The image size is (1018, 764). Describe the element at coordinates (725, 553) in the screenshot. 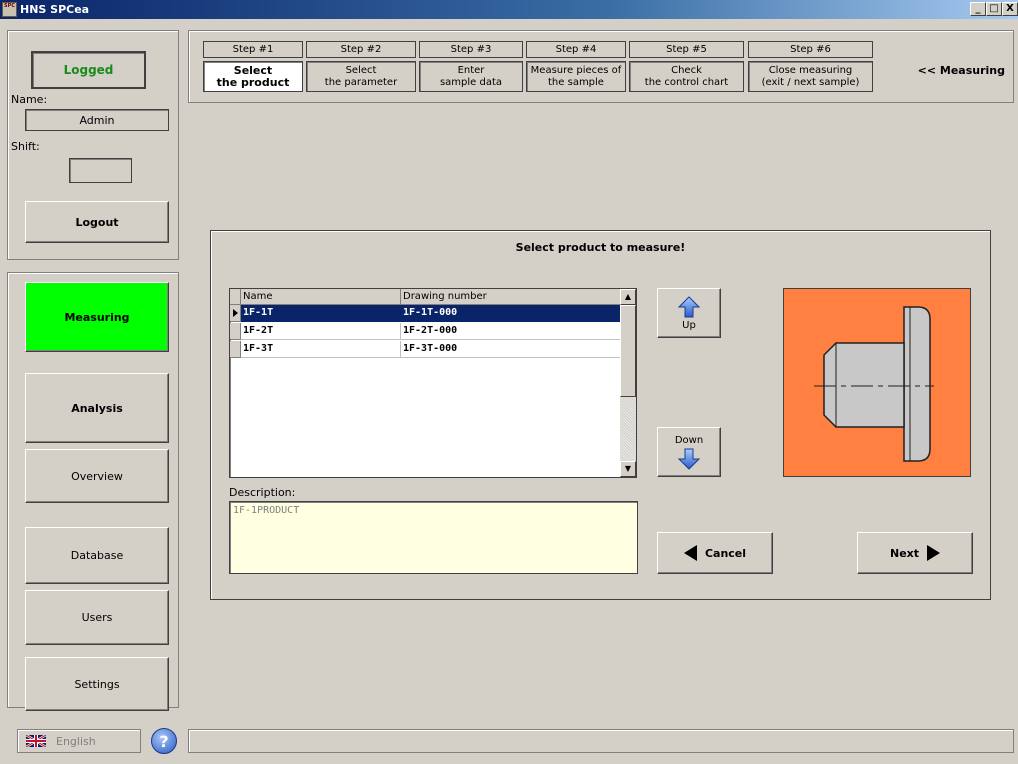

I see `cancel-label: Cancel` at that location.